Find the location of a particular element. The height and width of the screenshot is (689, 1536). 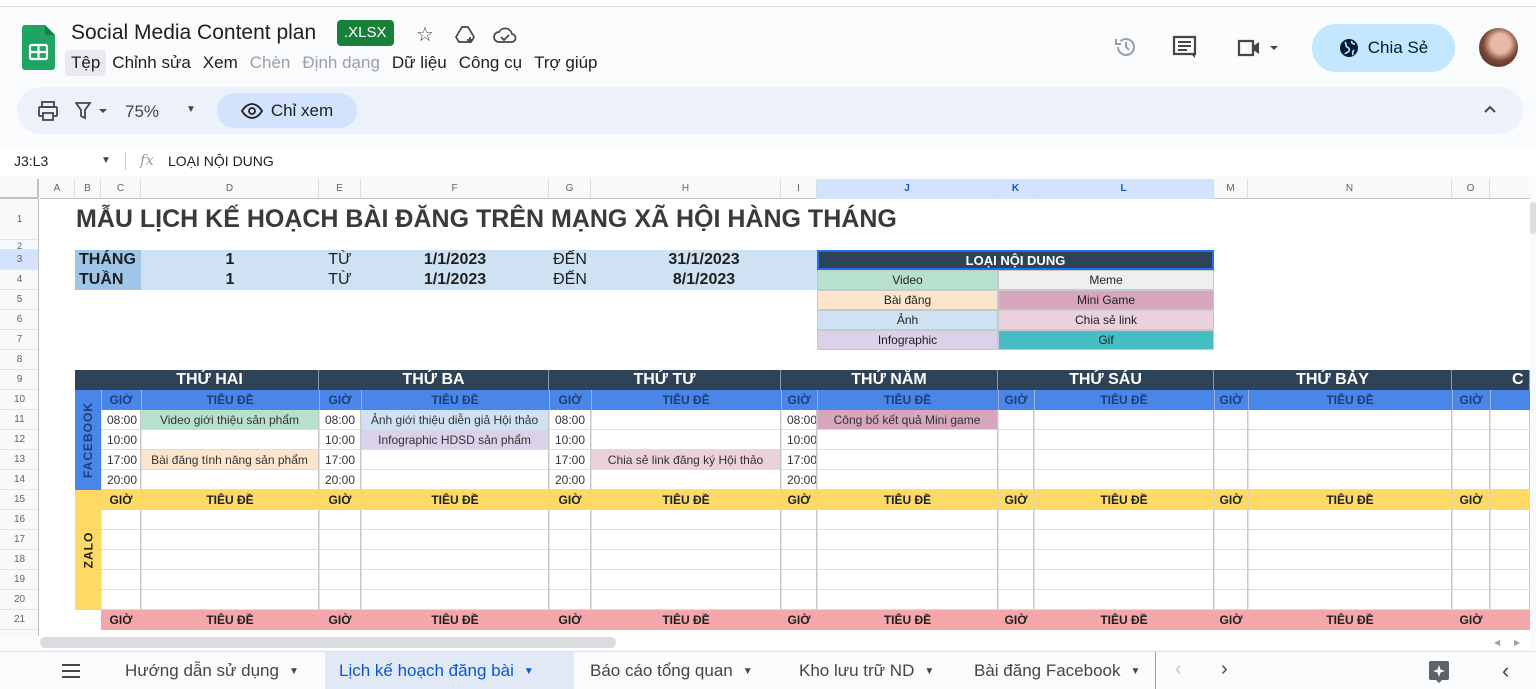

scroll-left-icon: ◀ is located at coordinates (1497, 642).